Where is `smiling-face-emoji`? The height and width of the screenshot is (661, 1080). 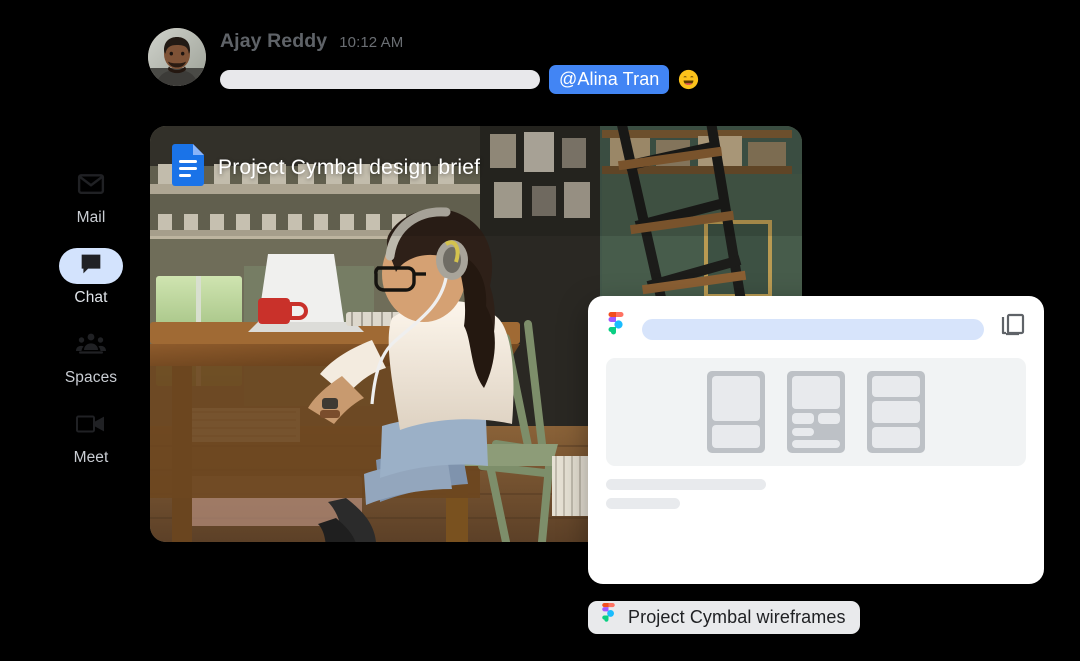 smiling-face-emoji is located at coordinates (688, 79).